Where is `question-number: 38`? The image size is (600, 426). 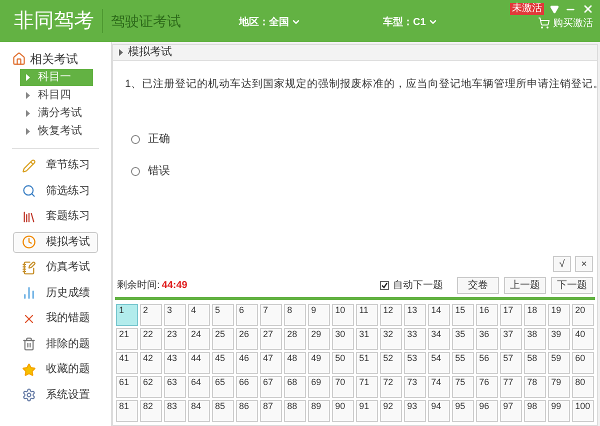 question-number: 38 is located at coordinates (535, 339).